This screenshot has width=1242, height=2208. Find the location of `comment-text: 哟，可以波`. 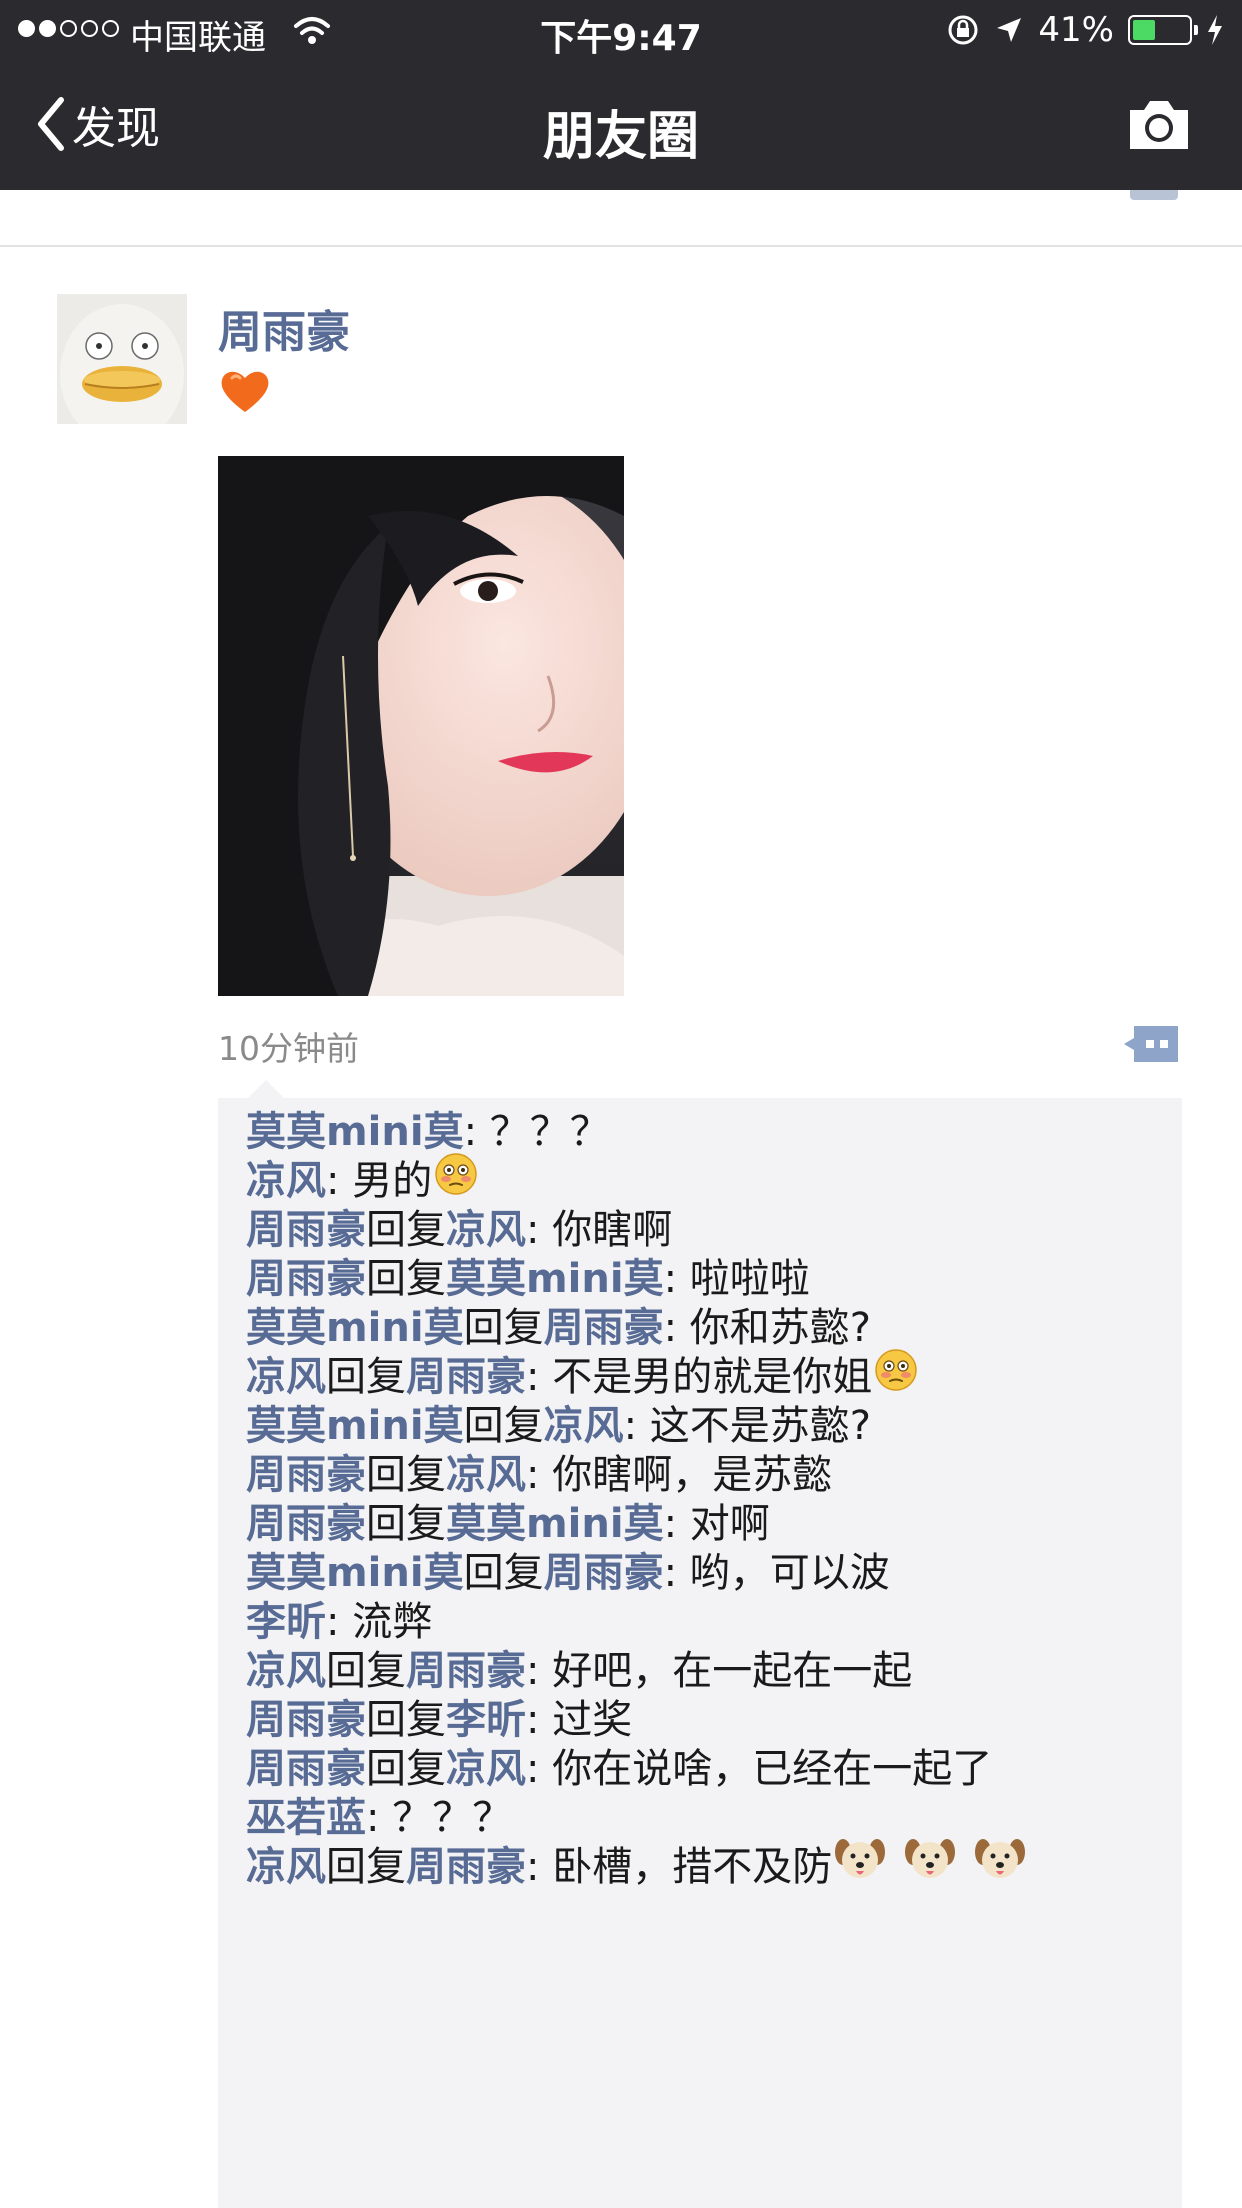

comment-text: 哟，可以波 is located at coordinates (789, 1573).